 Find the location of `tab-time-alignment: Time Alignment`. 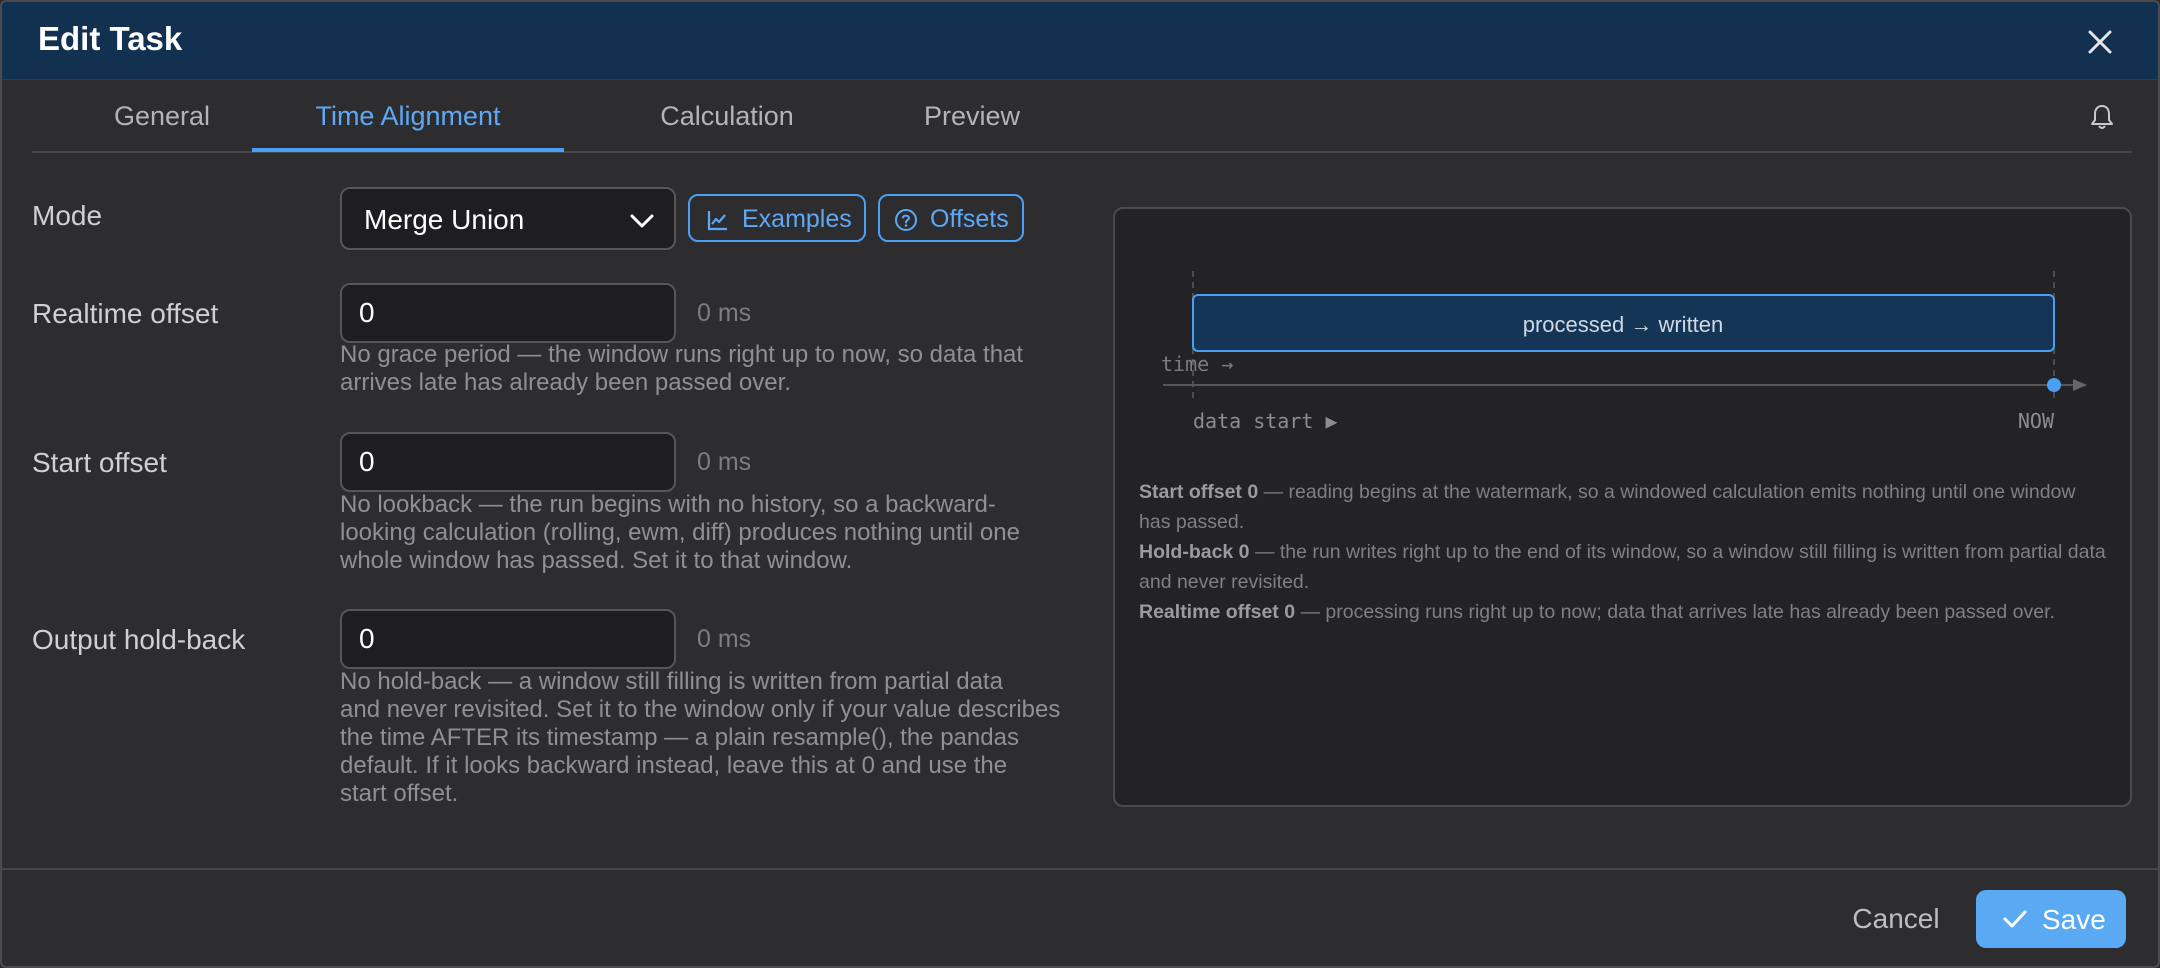

tab-time-alignment: Time Alignment is located at coordinates (408, 117).